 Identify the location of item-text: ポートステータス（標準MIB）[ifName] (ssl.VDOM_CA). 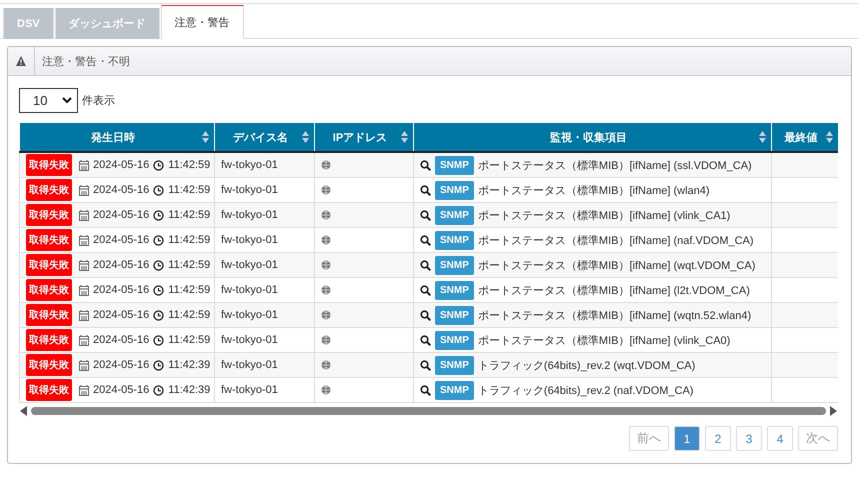
(615, 165).